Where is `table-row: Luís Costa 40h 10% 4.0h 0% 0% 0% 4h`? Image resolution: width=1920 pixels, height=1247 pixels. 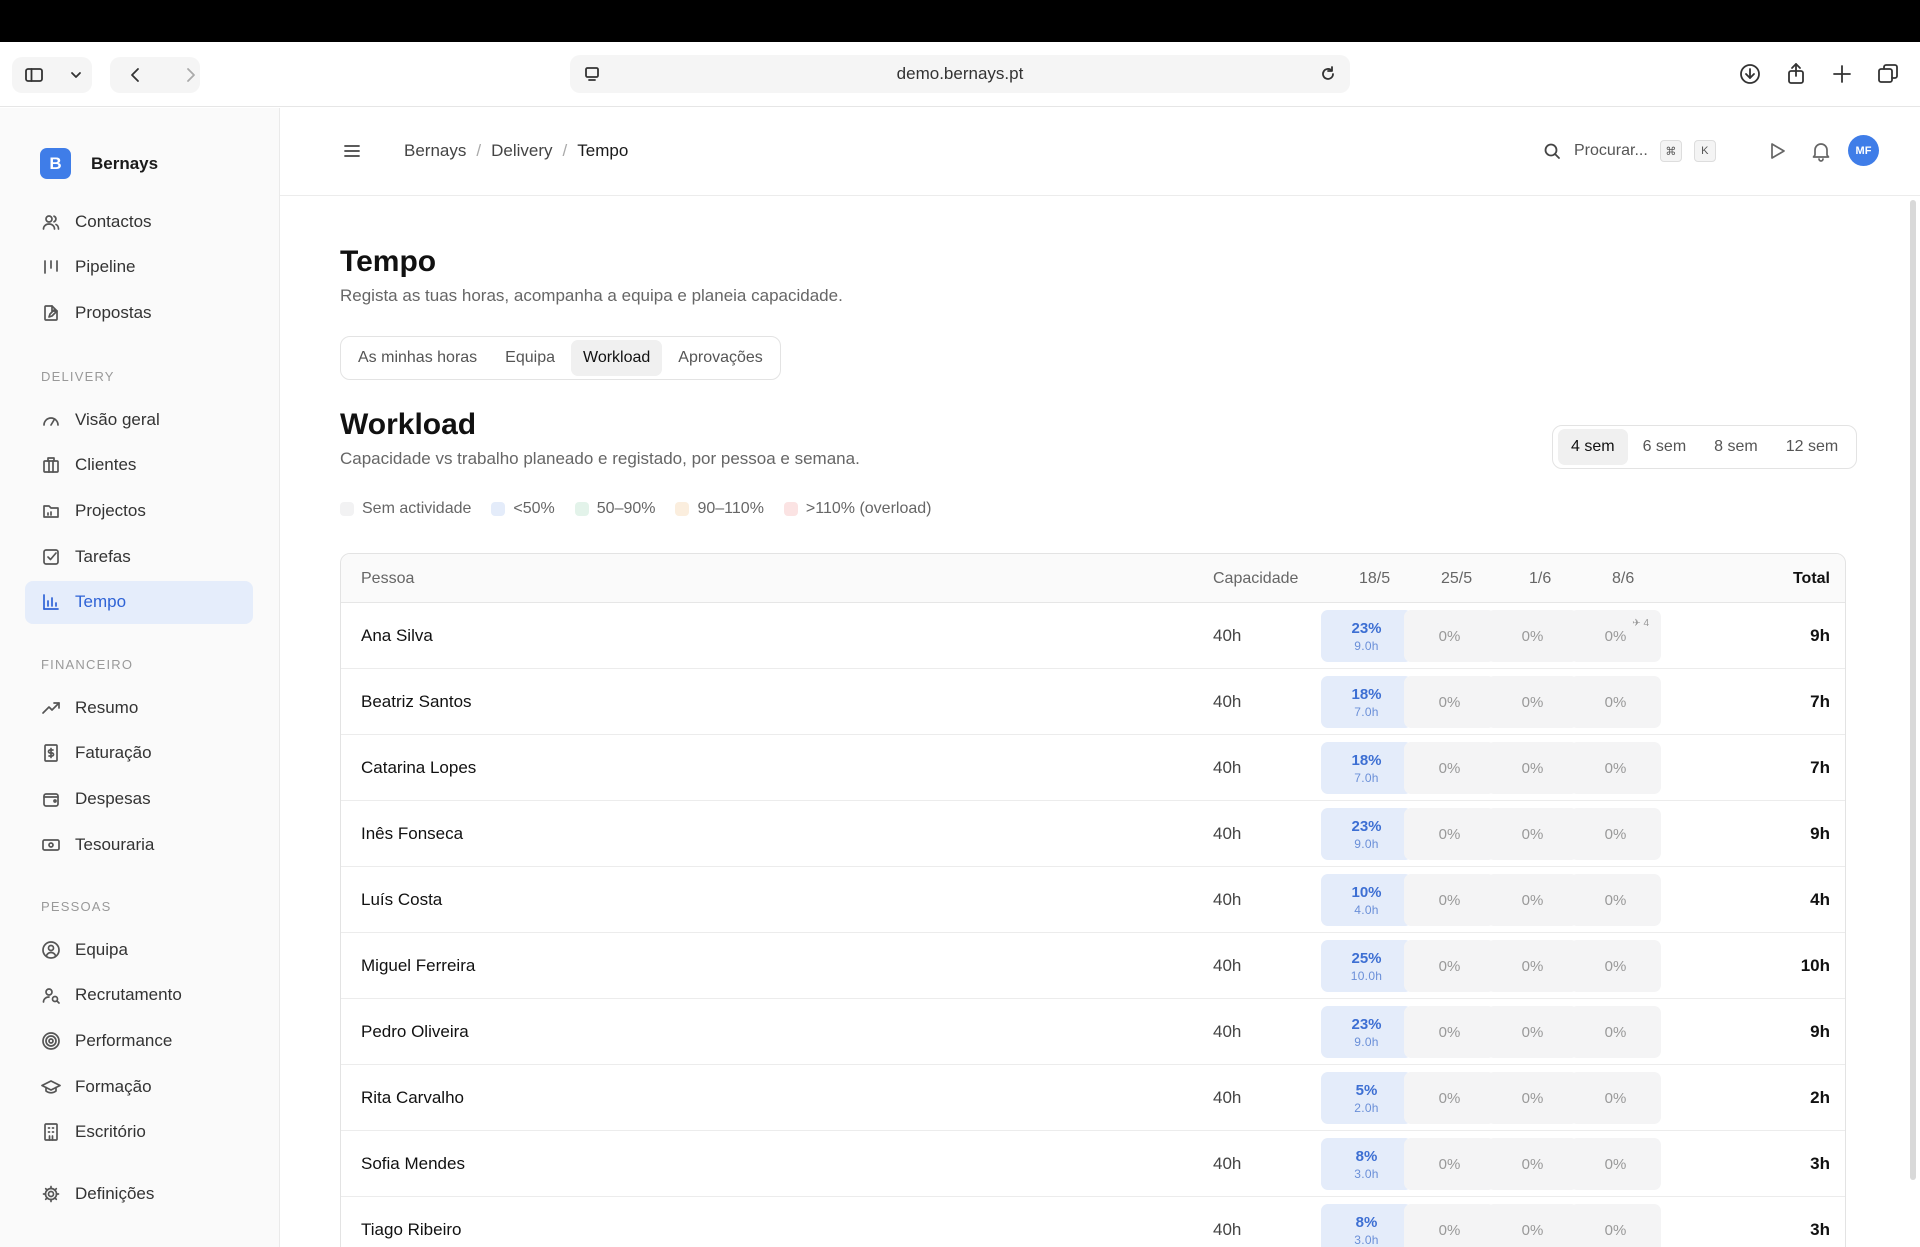
table-row: Luís Costa 40h 10% 4.0h 0% 0% 0% 4h is located at coordinates (1093, 900).